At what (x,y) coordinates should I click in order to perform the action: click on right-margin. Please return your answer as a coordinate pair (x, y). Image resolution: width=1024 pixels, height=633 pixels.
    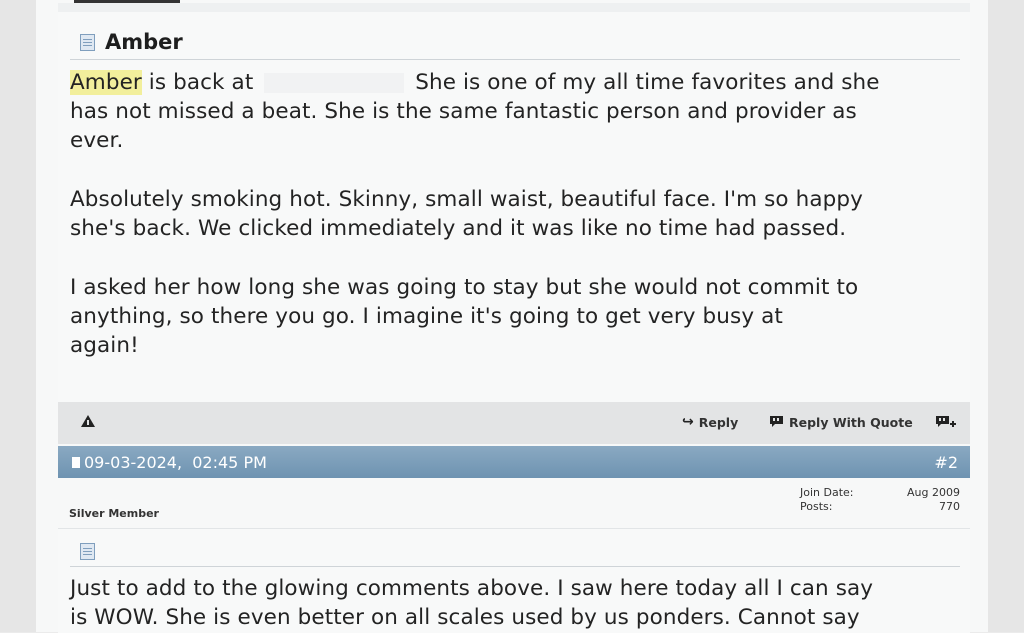
    Looking at the image, I should click on (1006, 316).